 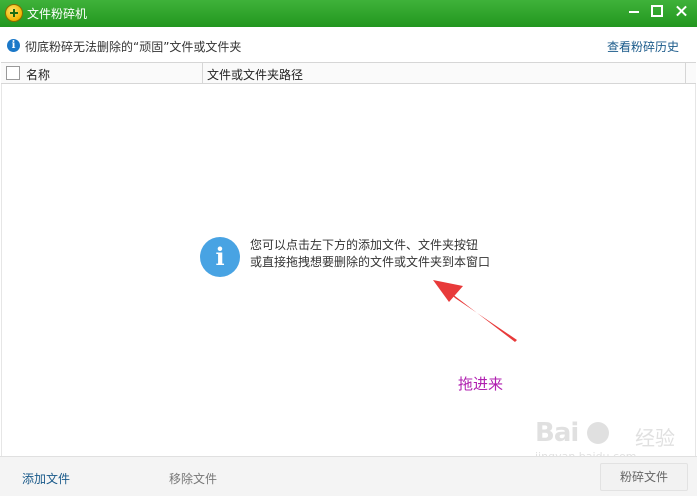 What do you see at coordinates (598, 433) in the screenshot?
I see `paw-icon` at bounding box center [598, 433].